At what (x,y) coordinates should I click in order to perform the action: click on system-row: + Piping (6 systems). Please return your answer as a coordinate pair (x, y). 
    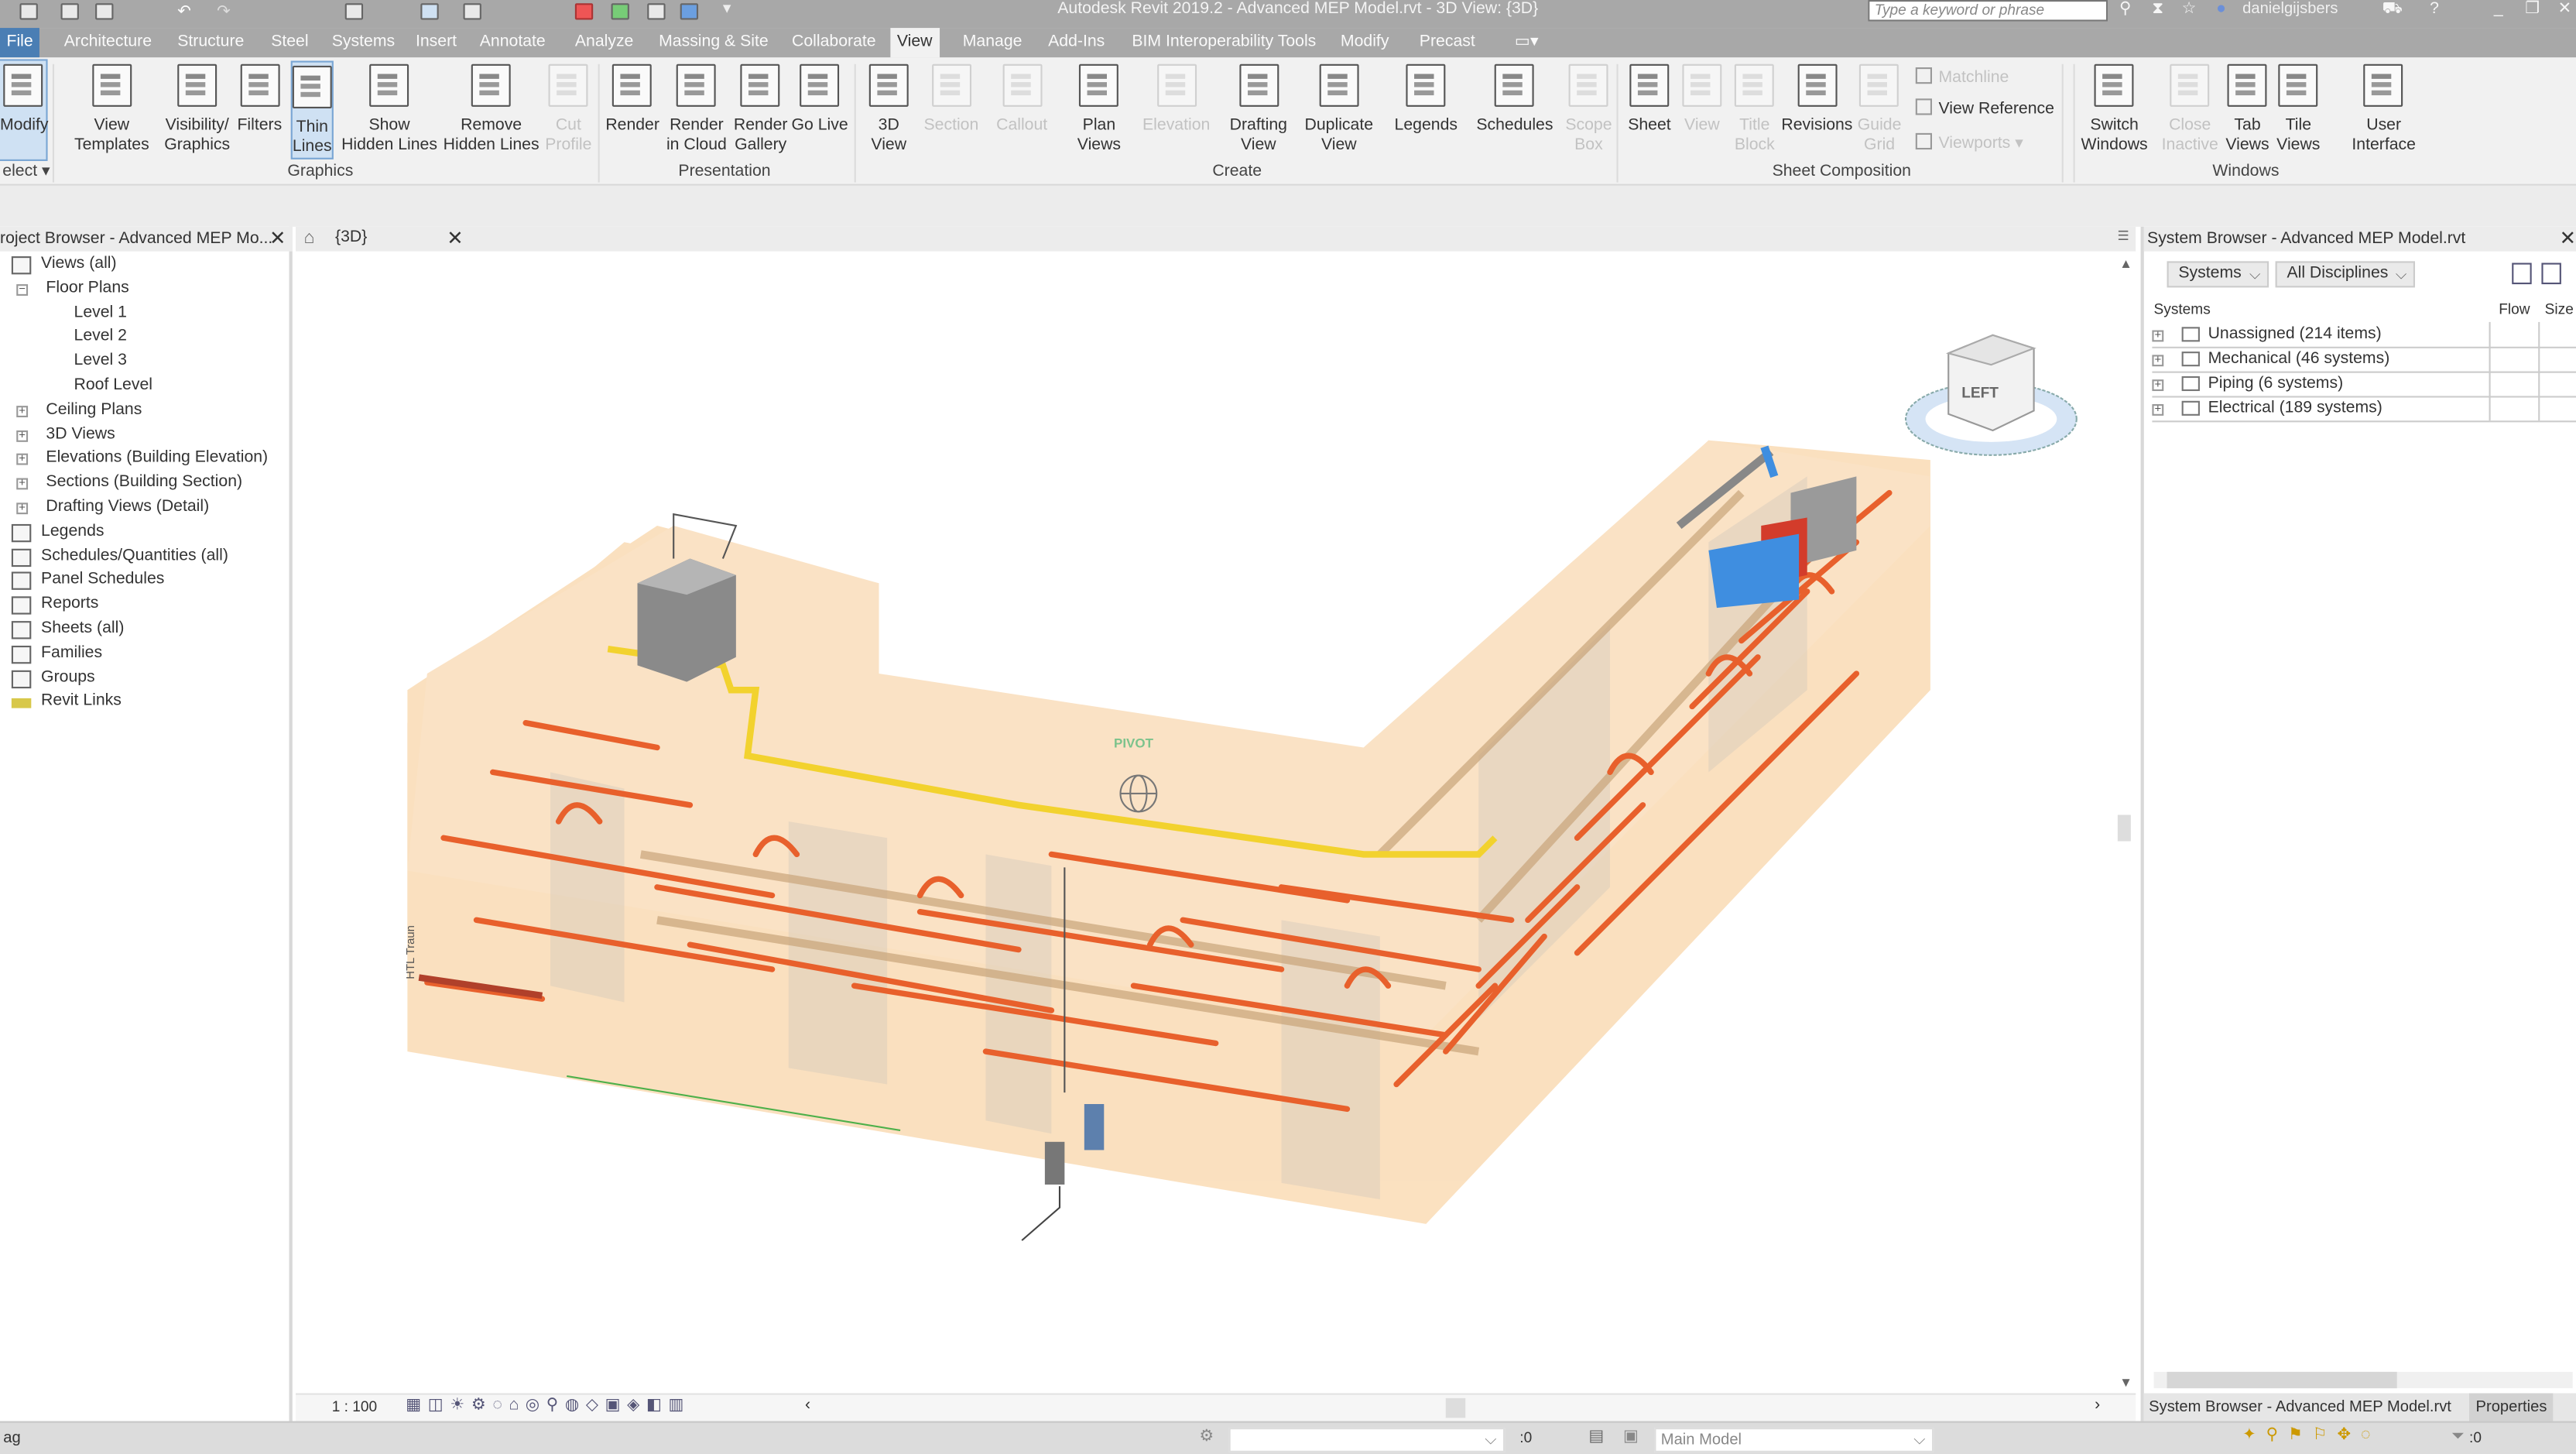
    Looking at the image, I should click on (2364, 385).